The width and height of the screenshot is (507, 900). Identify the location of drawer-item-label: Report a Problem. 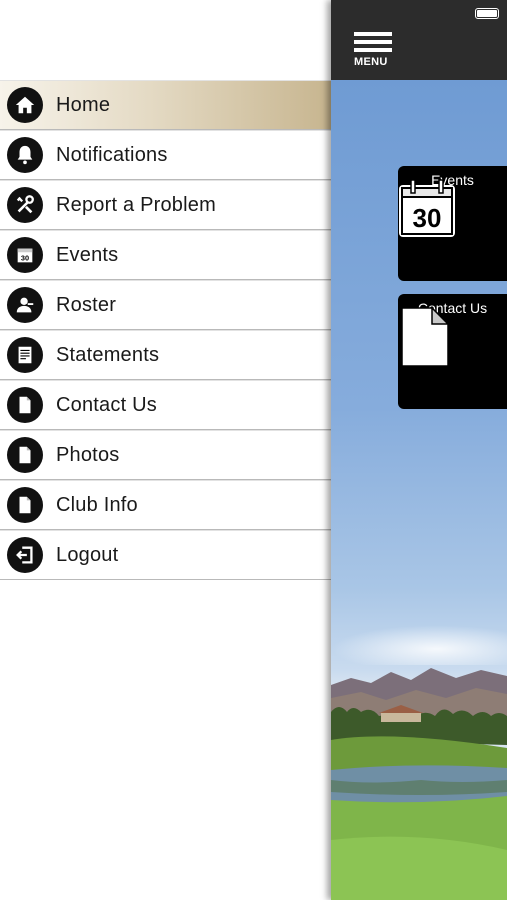
(136, 204).